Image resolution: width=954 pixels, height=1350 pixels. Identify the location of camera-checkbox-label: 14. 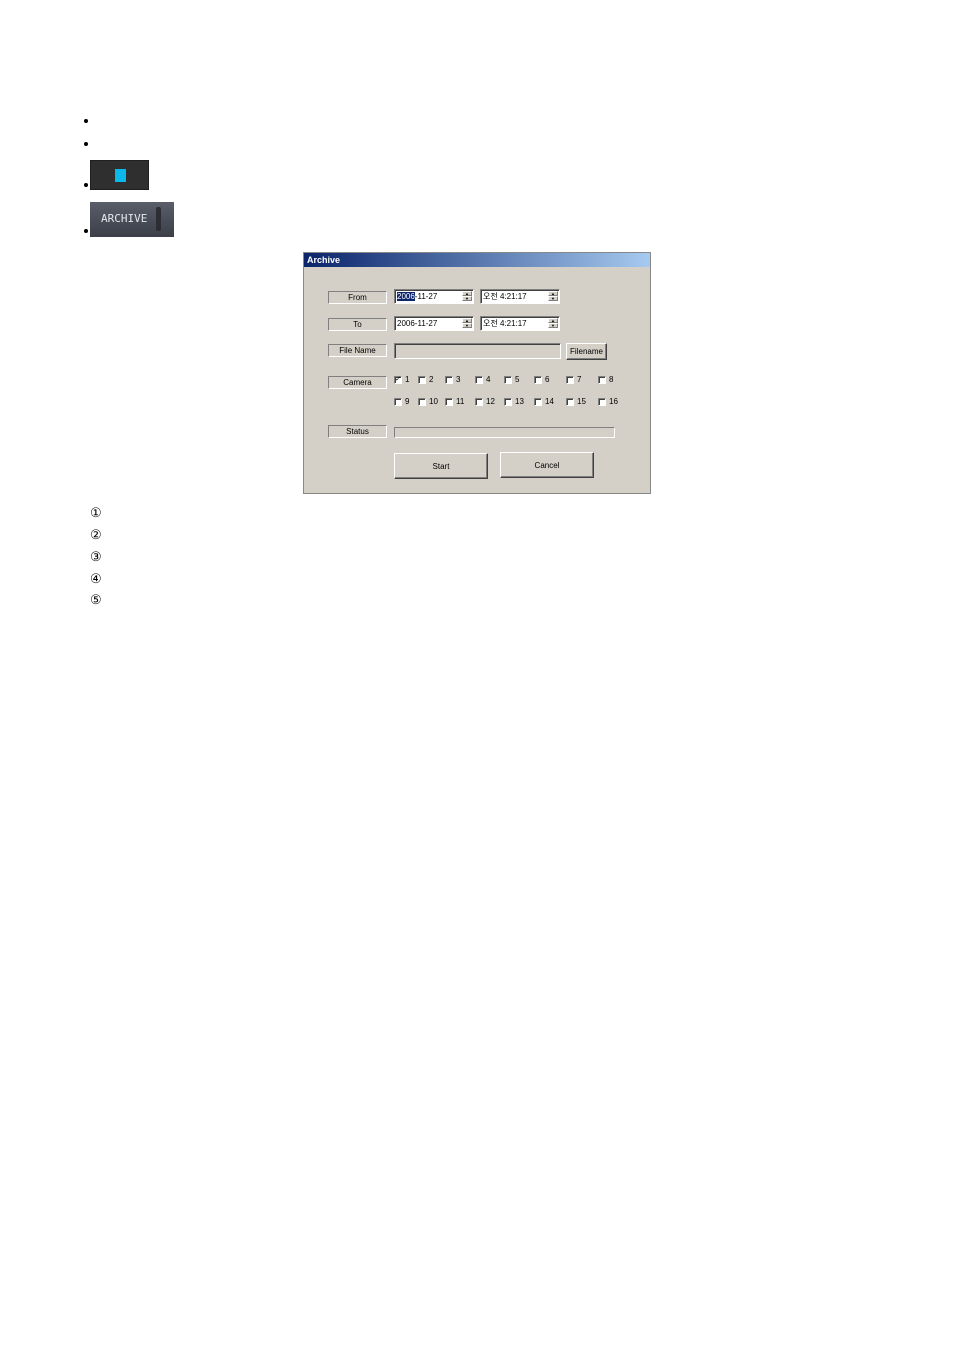
(549, 401).